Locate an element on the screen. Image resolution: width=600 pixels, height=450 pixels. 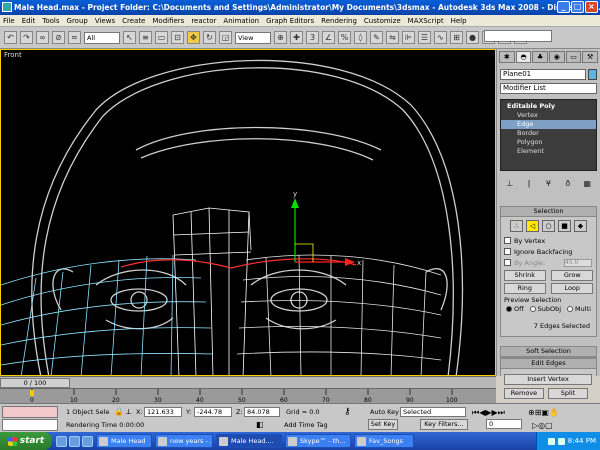
vertex-level-icon: ∴ is located at coordinates (516, 226).